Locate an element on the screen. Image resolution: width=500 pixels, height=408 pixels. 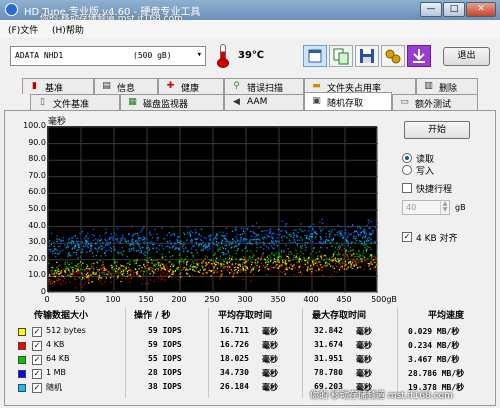
close-button: ✕ is located at coordinates (481, 9).